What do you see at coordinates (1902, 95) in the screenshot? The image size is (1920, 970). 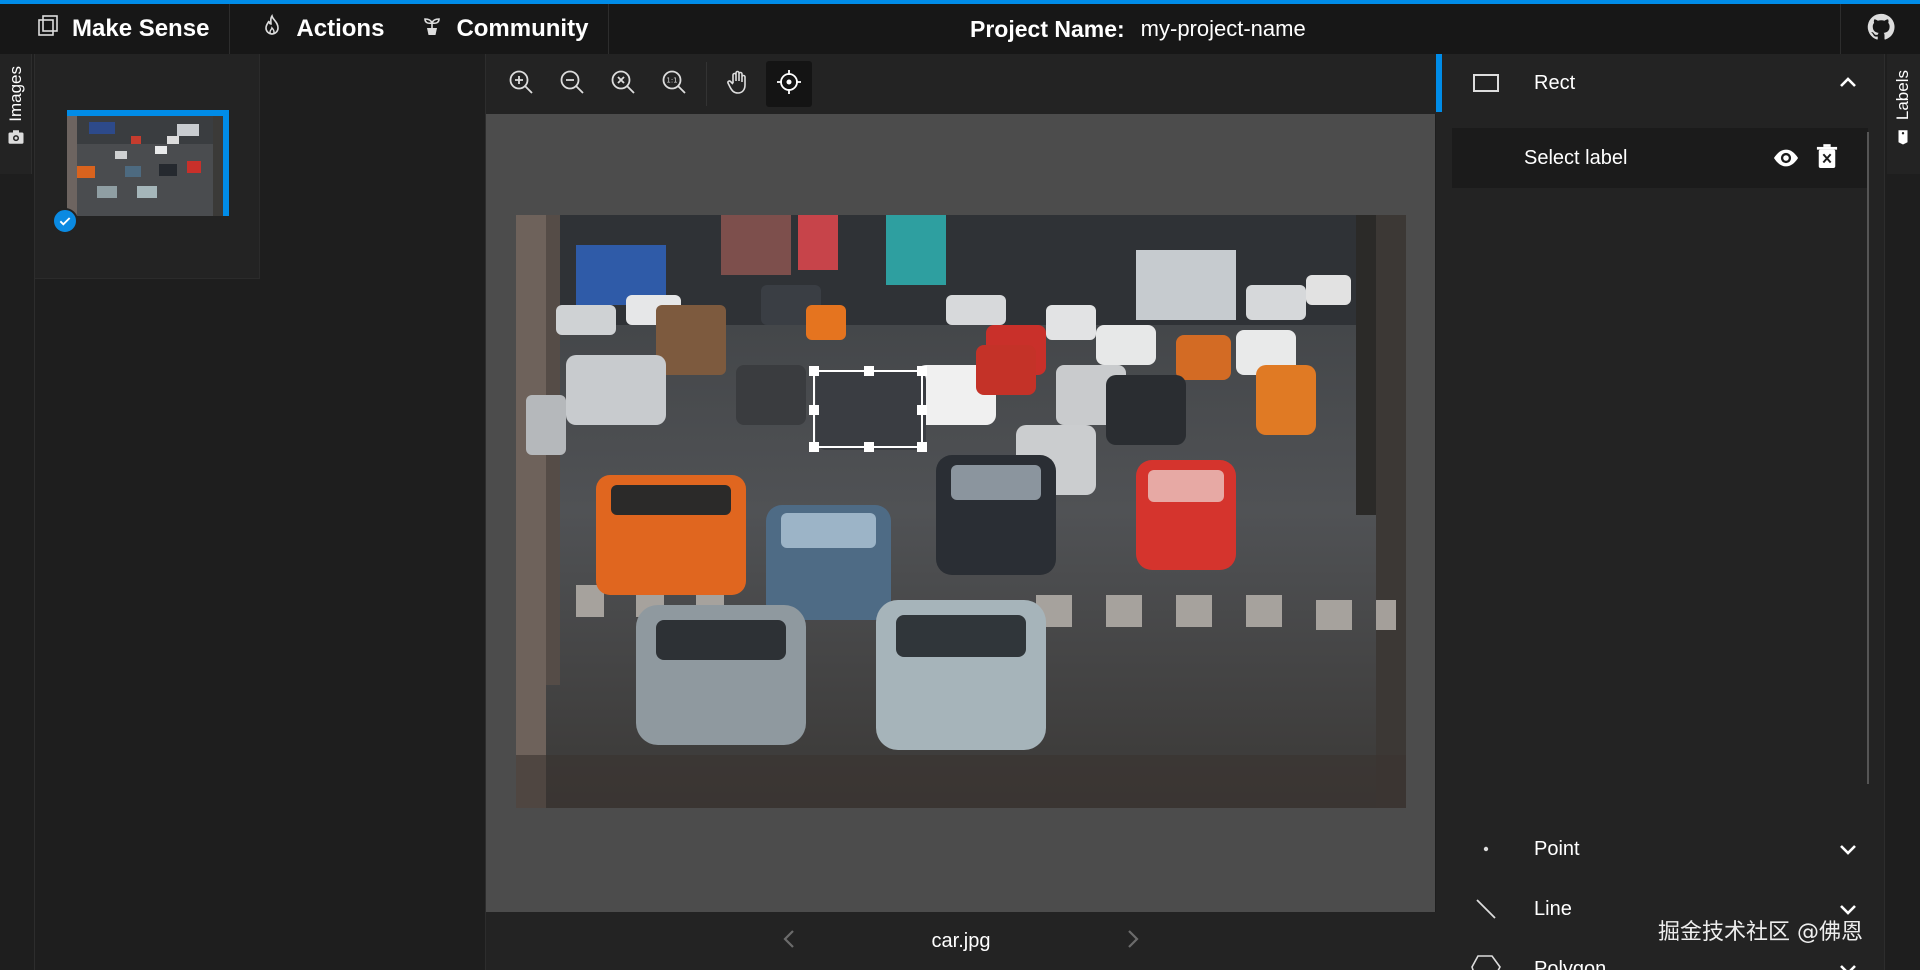 I see `labels-tab-label: Labels` at bounding box center [1902, 95].